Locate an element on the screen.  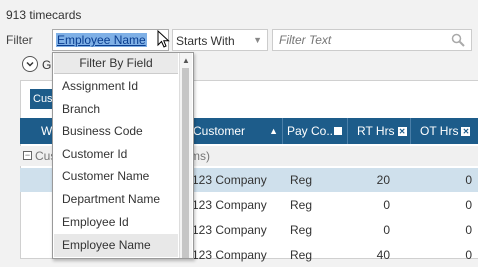
dropdown-item-employee-id: Employee Id is located at coordinates (116, 222).